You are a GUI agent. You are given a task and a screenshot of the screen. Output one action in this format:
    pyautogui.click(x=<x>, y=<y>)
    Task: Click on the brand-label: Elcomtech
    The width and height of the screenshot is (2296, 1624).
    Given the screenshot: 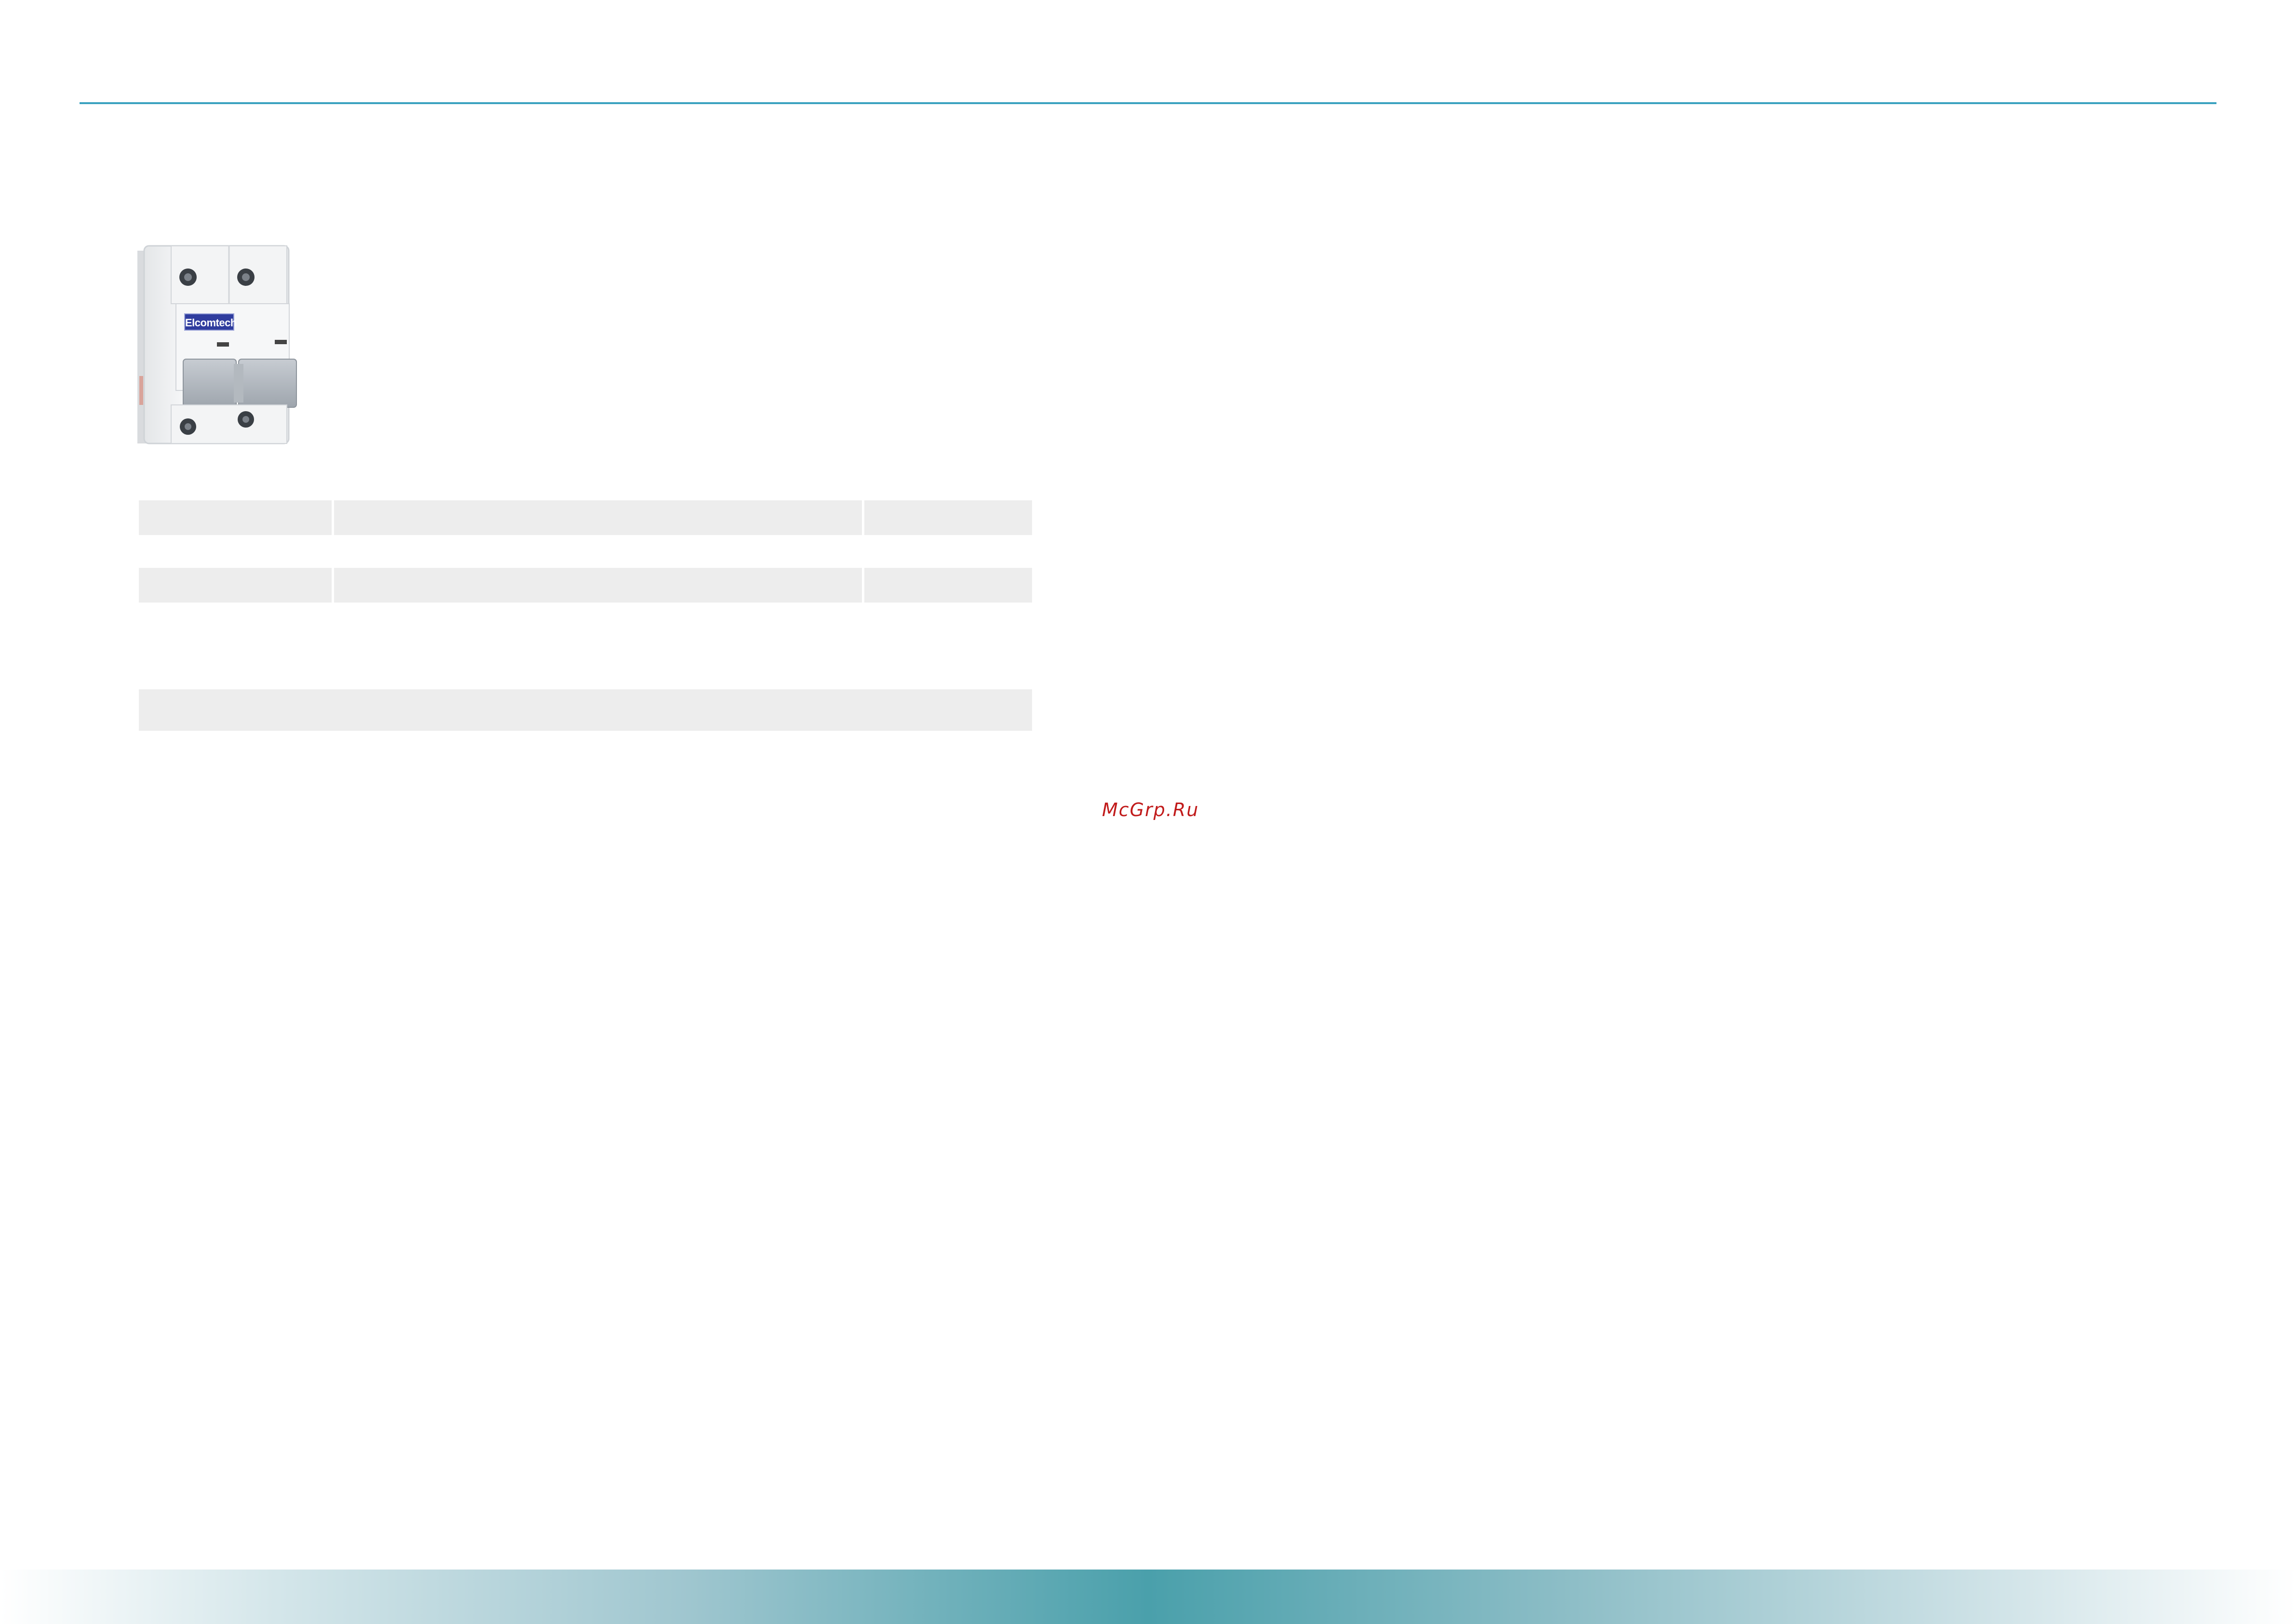 What is the action you would take?
    pyautogui.click(x=210, y=322)
    